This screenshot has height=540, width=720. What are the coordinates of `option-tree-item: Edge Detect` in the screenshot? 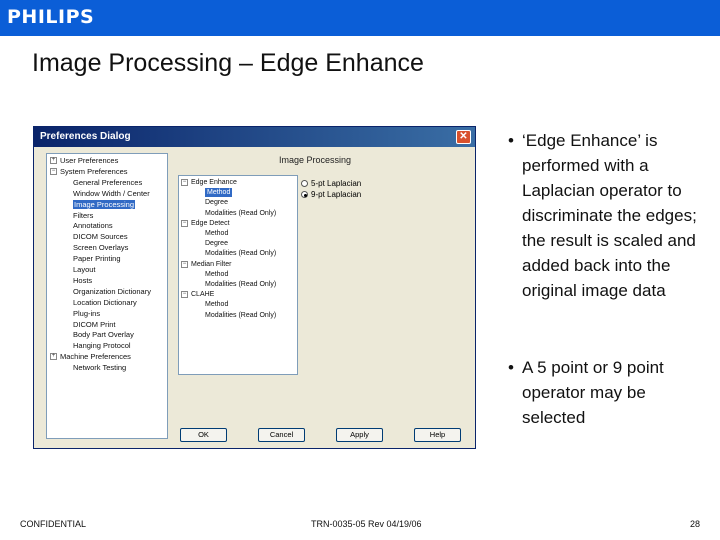 It's located at (210, 223).